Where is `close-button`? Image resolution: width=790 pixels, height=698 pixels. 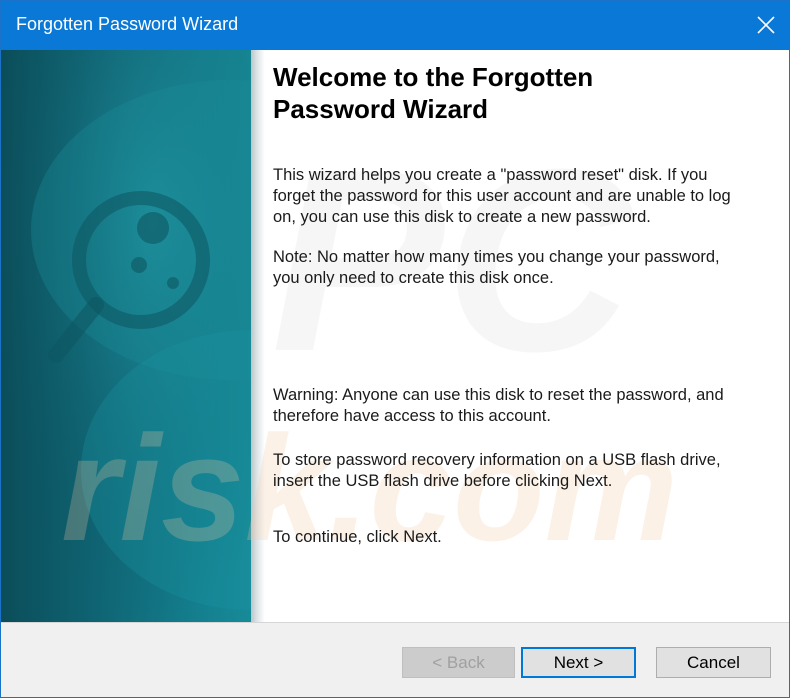
close-button is located at coordinates (766, 25).